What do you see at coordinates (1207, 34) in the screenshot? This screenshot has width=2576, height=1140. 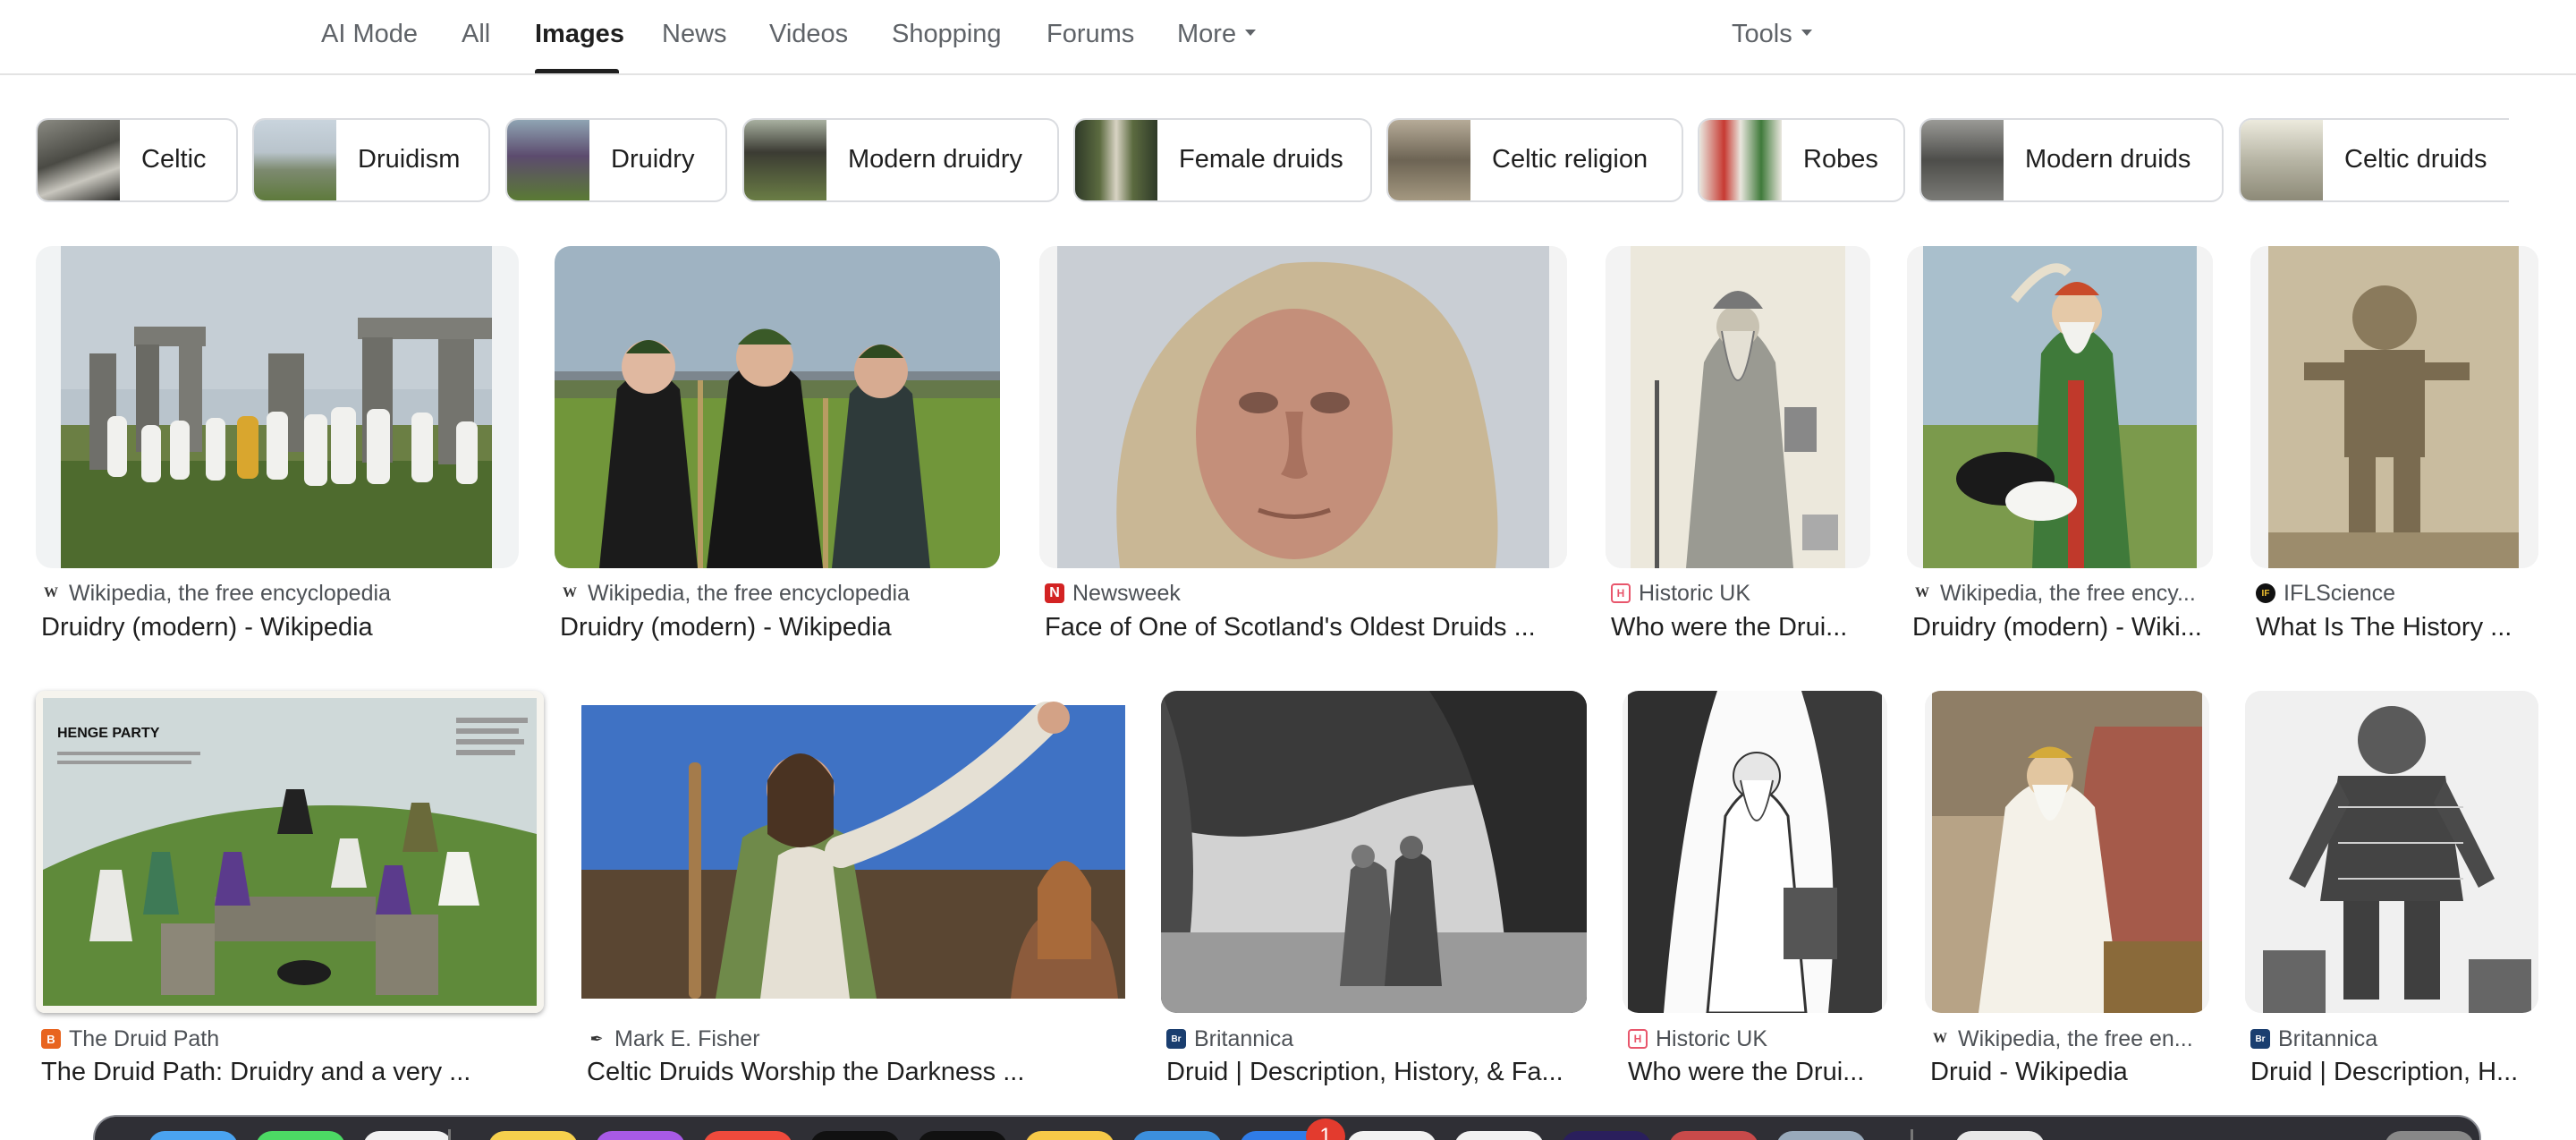 I see `tab-more-label: More` at bounding box center [1207, 34].